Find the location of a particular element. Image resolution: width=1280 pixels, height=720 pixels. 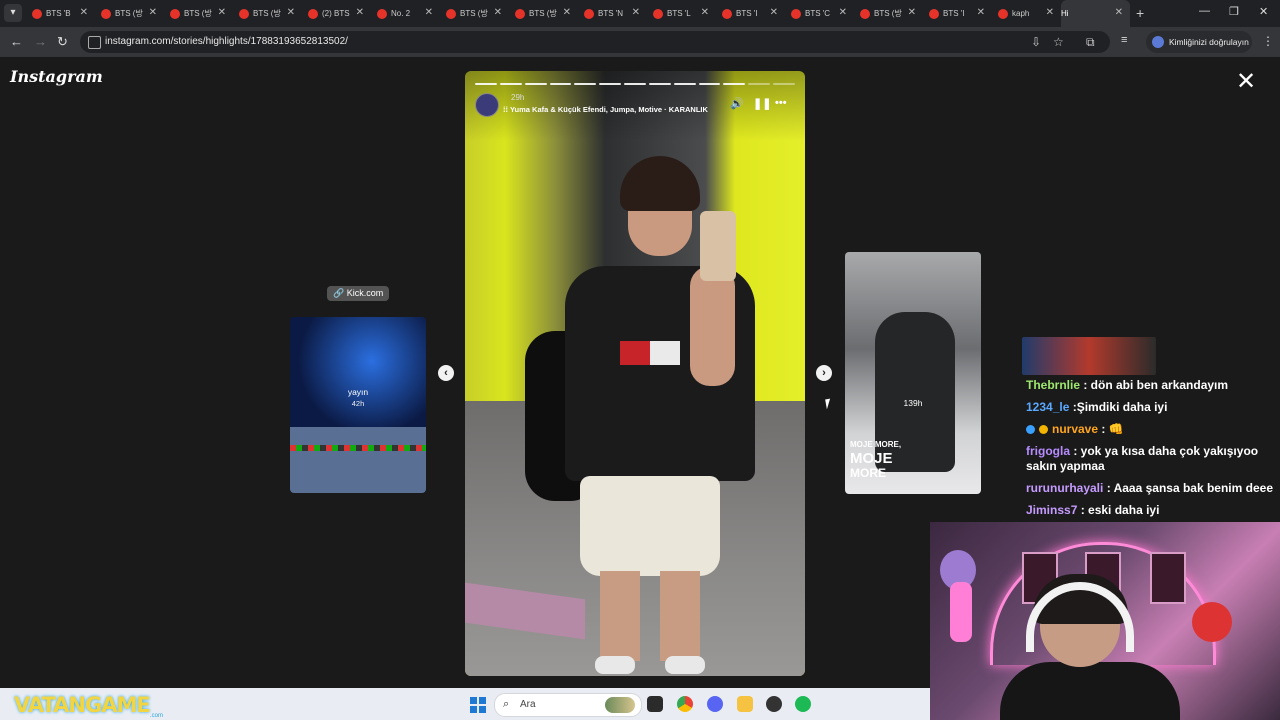

extensions-icon: ⧉ is located at coordinates (1090, 42).